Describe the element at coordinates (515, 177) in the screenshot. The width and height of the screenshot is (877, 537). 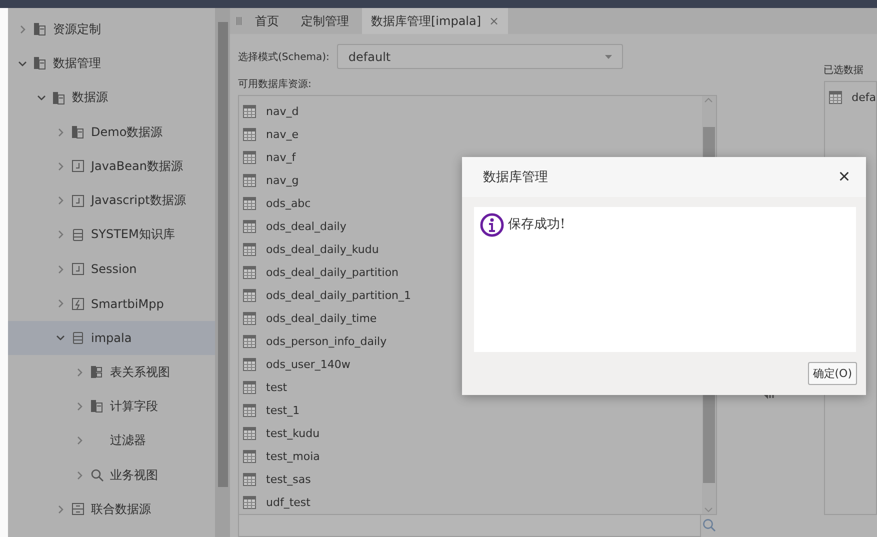
I see `dialog-title: 数据库管理` at that location.